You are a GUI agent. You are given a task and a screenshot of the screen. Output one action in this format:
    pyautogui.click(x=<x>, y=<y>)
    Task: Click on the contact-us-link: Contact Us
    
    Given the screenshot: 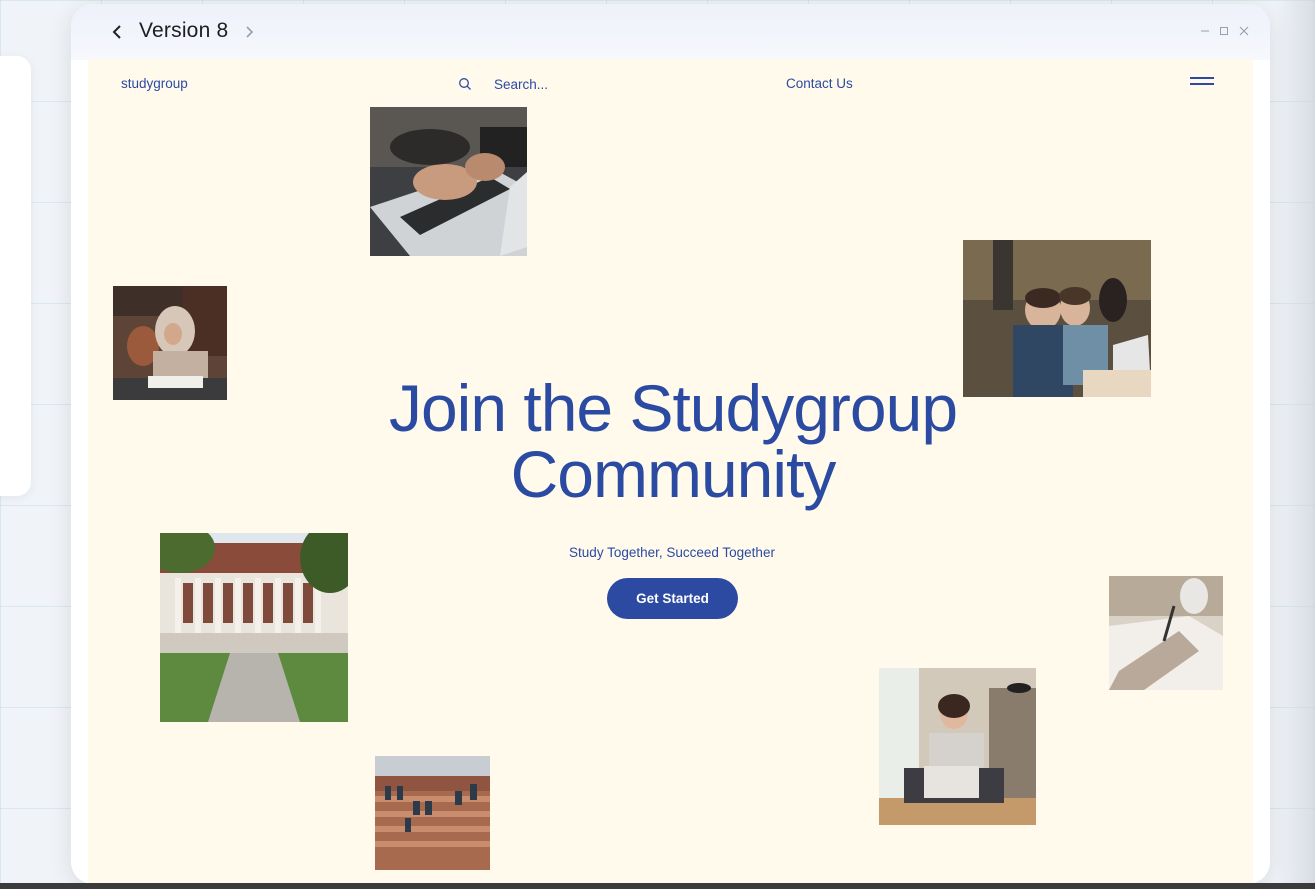 What is the action you would take?
    pyautogui.click(x=819, y=83)
    